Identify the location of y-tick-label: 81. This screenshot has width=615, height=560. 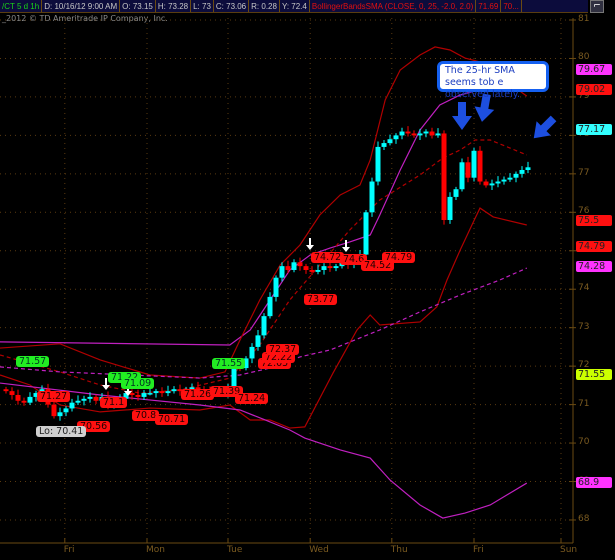
(584, 19).